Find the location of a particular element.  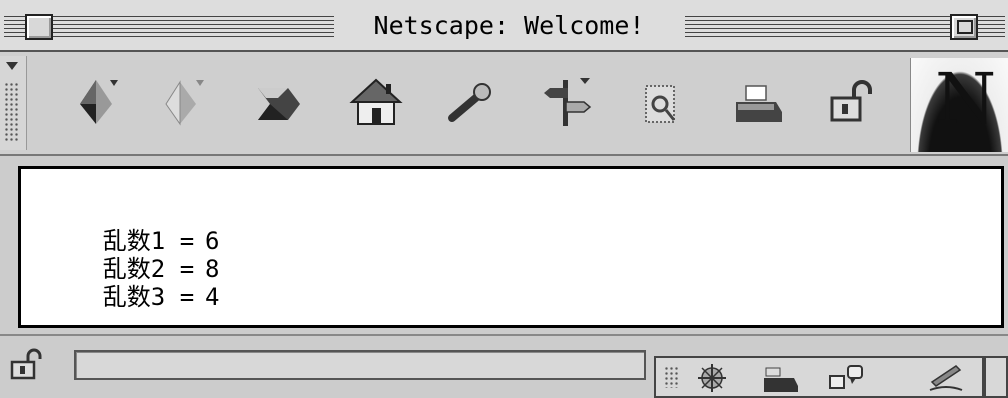

home-button is located at coordinates (376, 103).